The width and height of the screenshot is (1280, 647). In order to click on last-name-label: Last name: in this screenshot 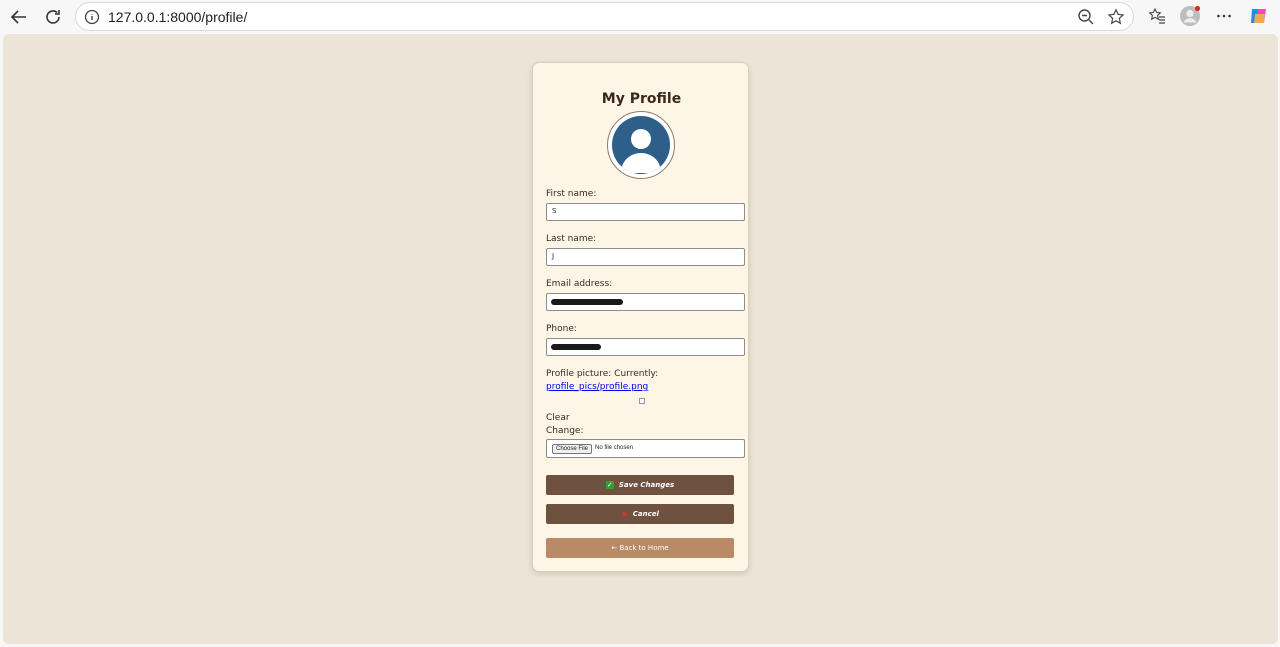, I will do `click(571, 239)`.